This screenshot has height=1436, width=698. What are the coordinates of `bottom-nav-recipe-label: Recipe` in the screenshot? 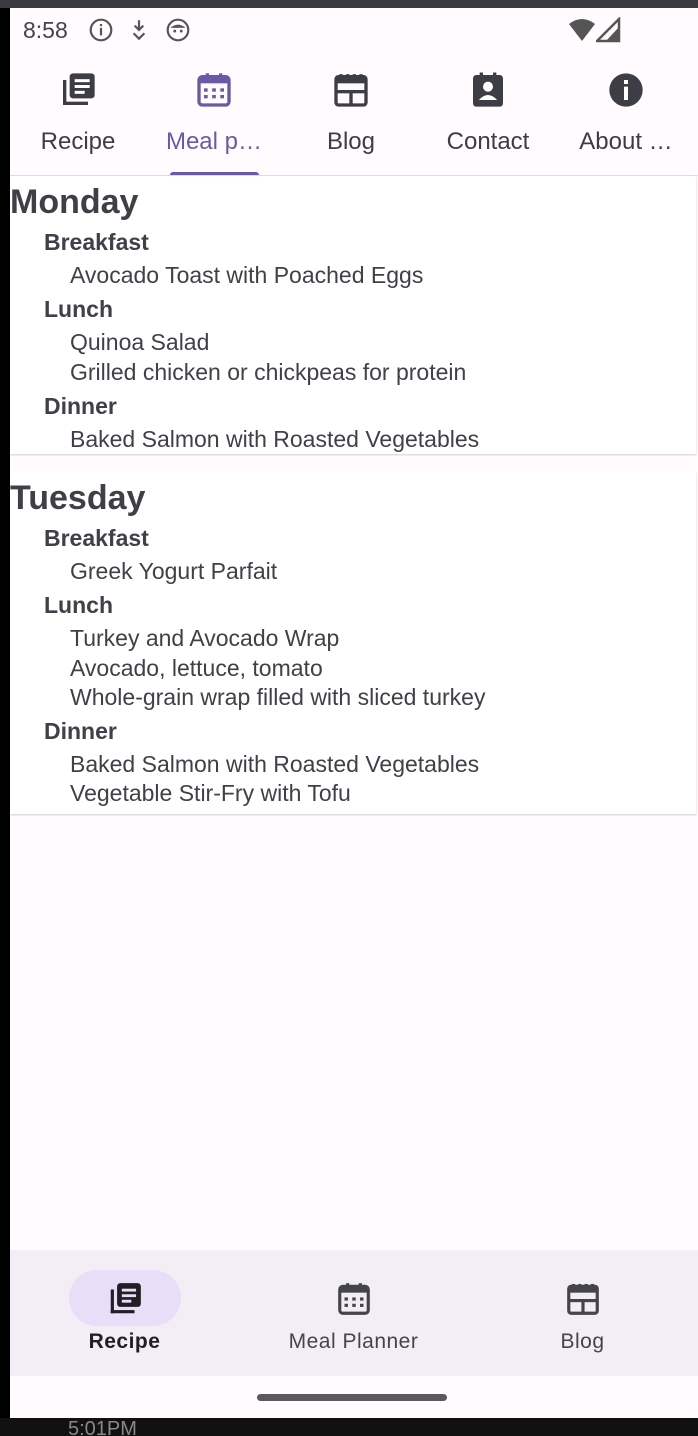 It's located at (124, 1341).